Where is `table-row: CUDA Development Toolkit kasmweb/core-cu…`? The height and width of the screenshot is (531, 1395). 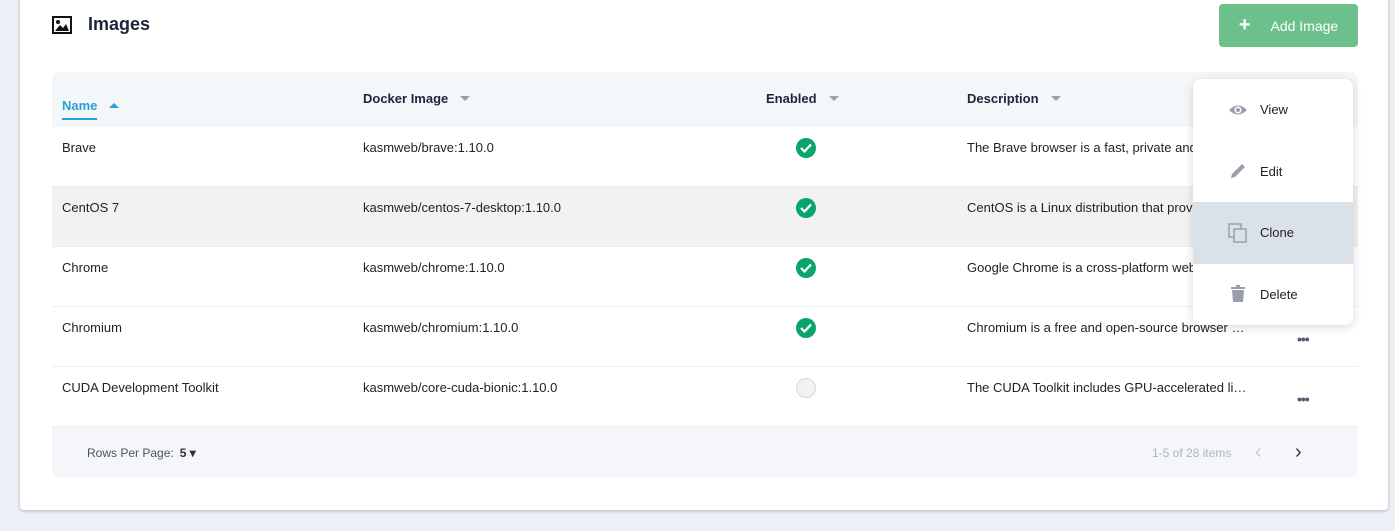
table-row: CUDA Development Toolkit kasmweb/core-cu… is located at coordinates (705, 397).